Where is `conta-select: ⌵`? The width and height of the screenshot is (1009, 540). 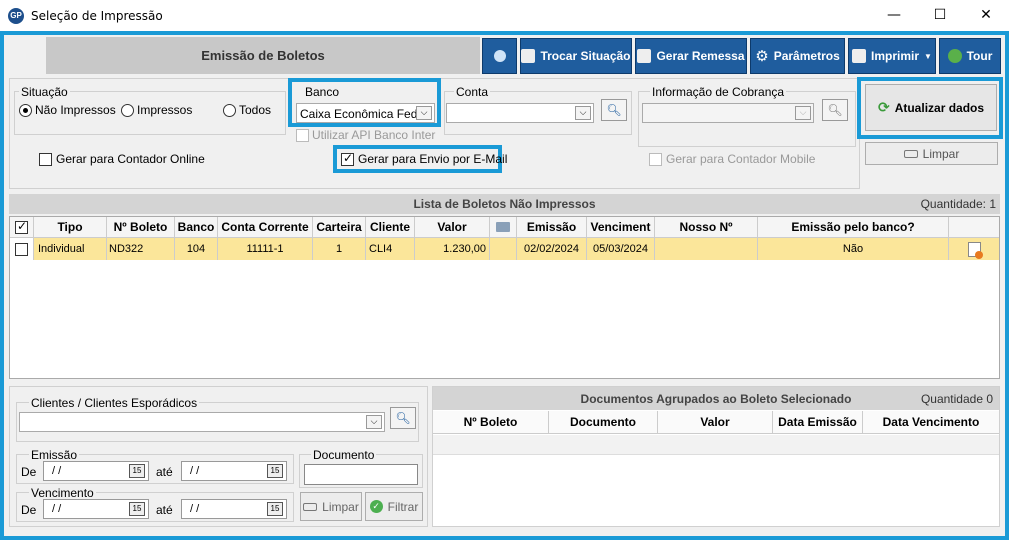 conta-select: ⌵ is located at coordinates (520, 113).